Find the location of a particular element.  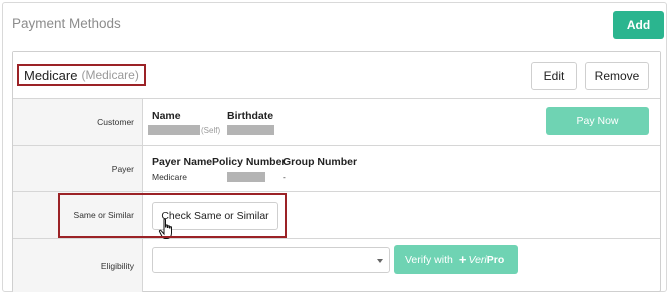

panel-title: Payment Methods is located at coordinates (66, 23).